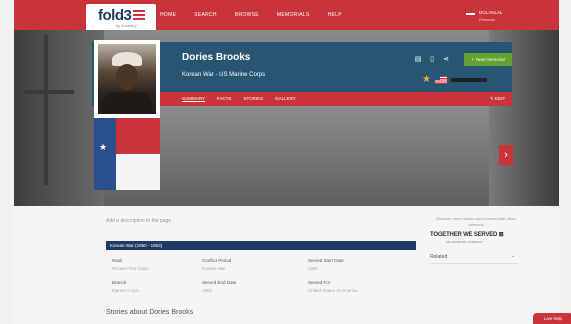 This screenshot has width=571, height=324. I want to click on field-start-date: Served Start Date 1951, so click(326, 264).